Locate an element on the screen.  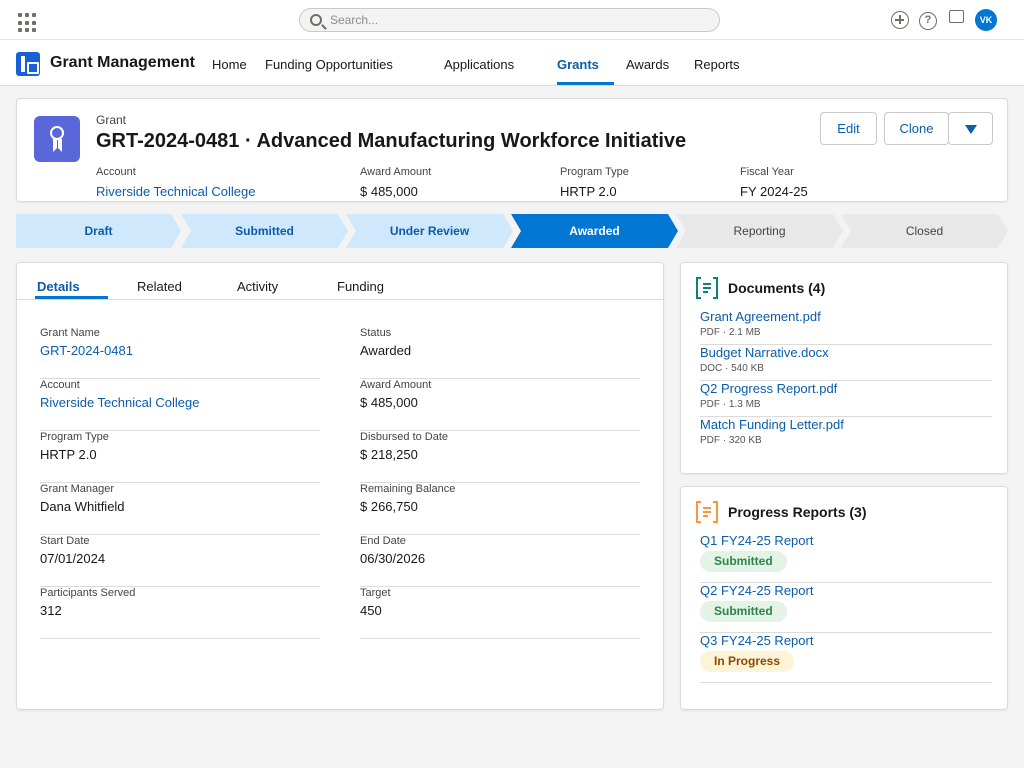
highlight-program-type: Program Type HRTP 2.0 is located at coordinates (594, 182).